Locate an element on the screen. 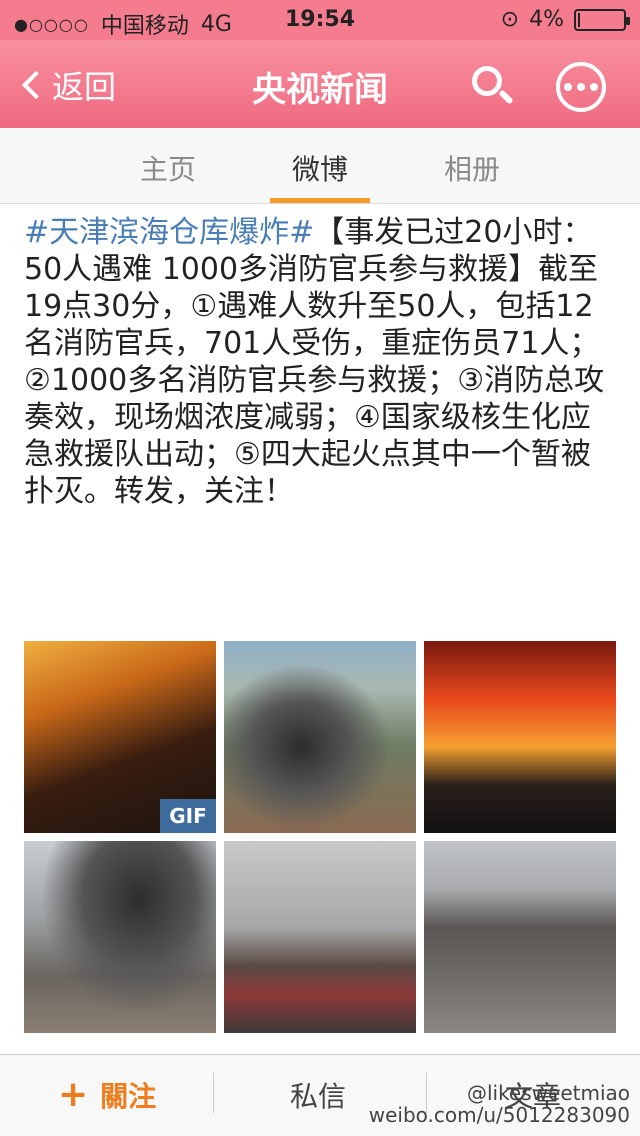 This screenshot has width=640, height=1136. page-title: 央视新闻 is located at coordinates (320, 90).